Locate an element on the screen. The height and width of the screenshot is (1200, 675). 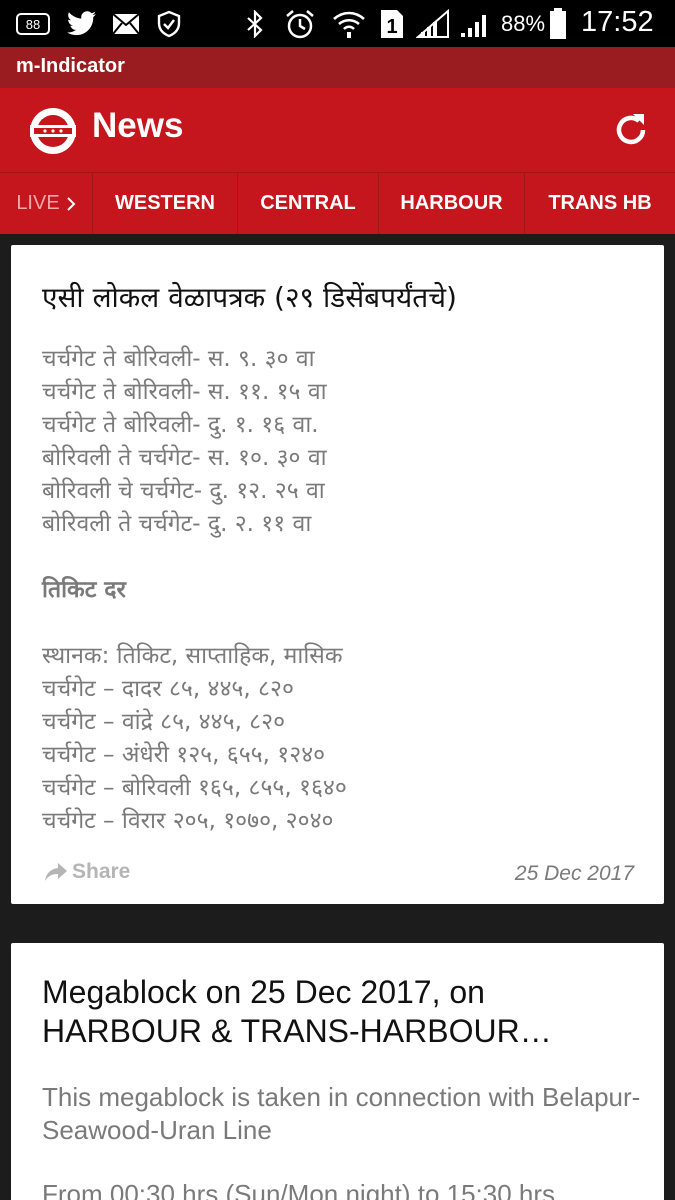
app-title-bar: m-Indicator is located at coordinates (337, 67).